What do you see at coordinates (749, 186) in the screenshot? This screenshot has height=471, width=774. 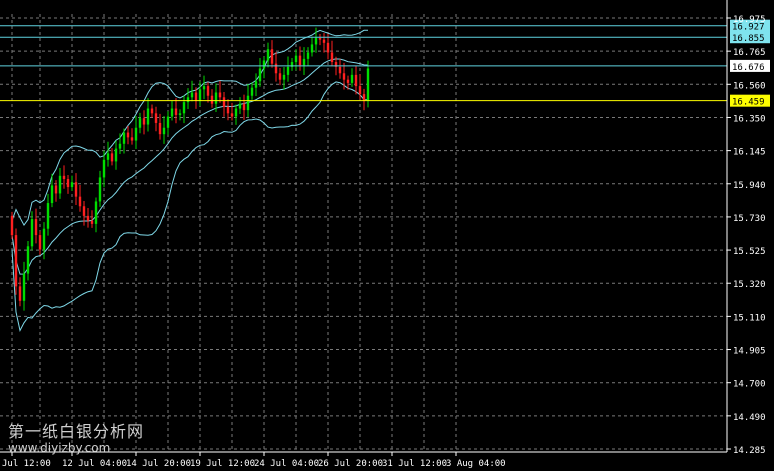 I see `y-tick-label: 15.940` at bounding box center [749, 186].